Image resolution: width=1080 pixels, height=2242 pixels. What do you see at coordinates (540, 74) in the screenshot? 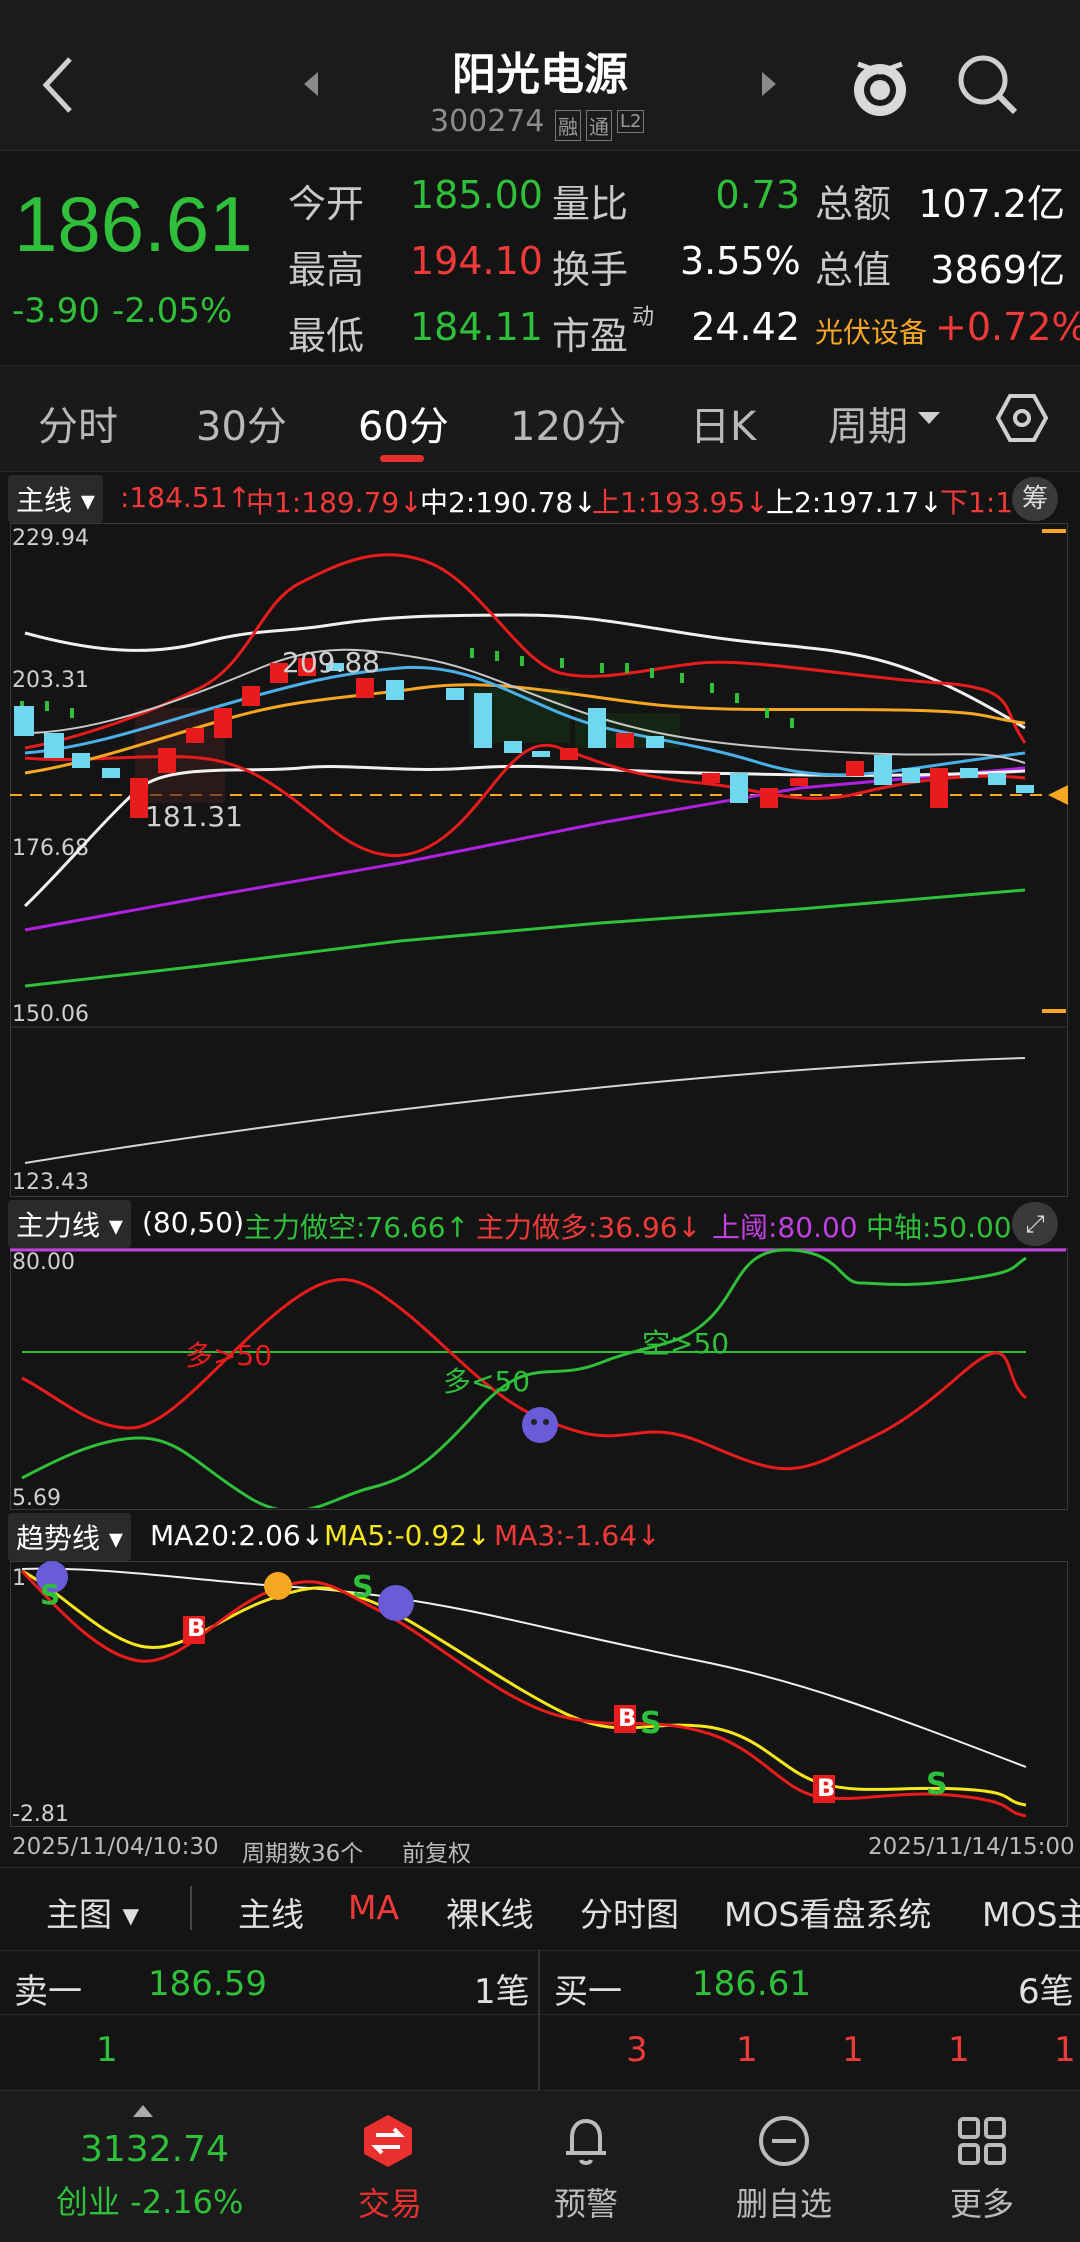
I see `stock-title: 阳光电源` at bounding box center [540, 74].